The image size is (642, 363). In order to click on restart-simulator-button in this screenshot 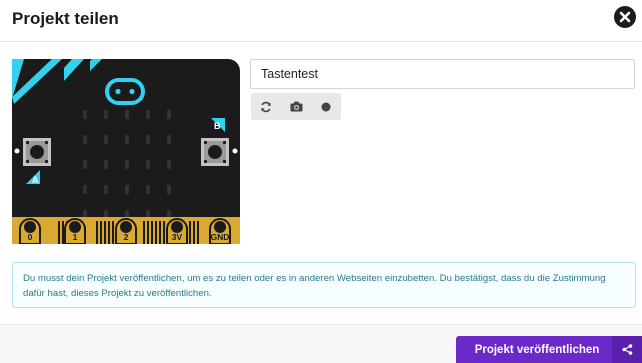, I will do `click(266, 106)`.